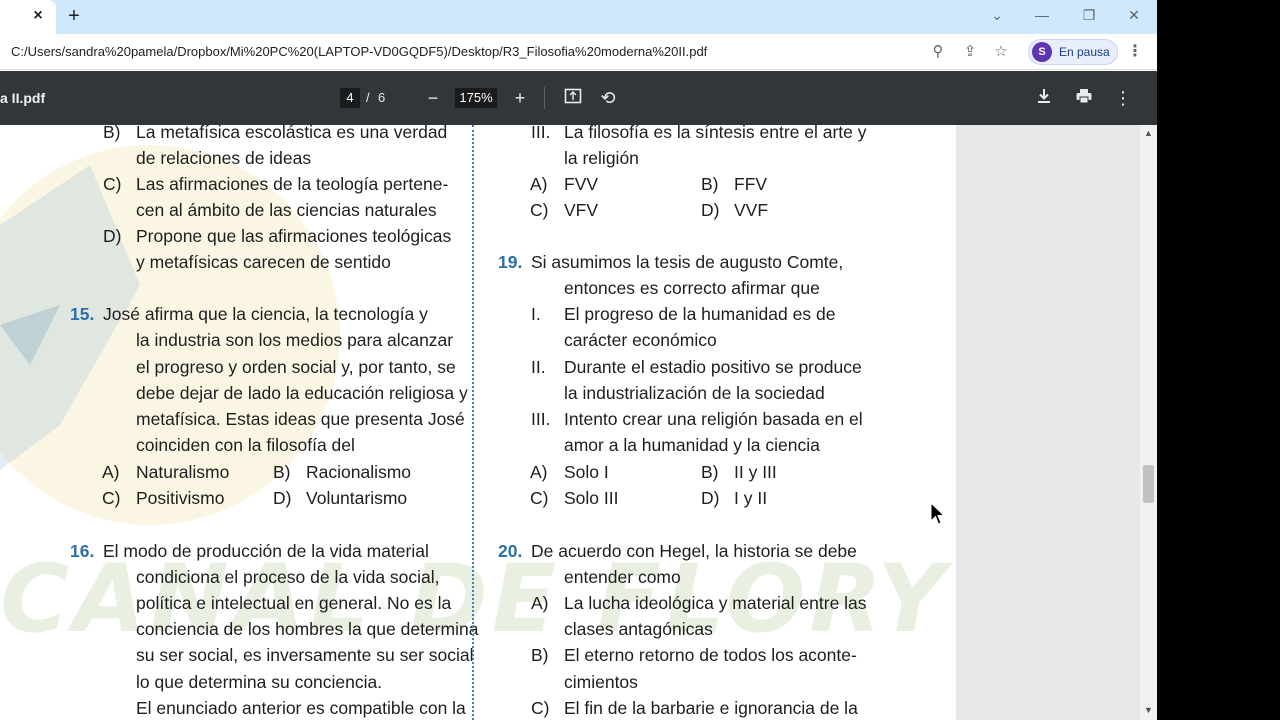 This screenshot has height=720, width=1280. What do you see at coordinates (540, 603) in the screenshot?
I see `item-marker: A)` at bounding box center [540, 603].